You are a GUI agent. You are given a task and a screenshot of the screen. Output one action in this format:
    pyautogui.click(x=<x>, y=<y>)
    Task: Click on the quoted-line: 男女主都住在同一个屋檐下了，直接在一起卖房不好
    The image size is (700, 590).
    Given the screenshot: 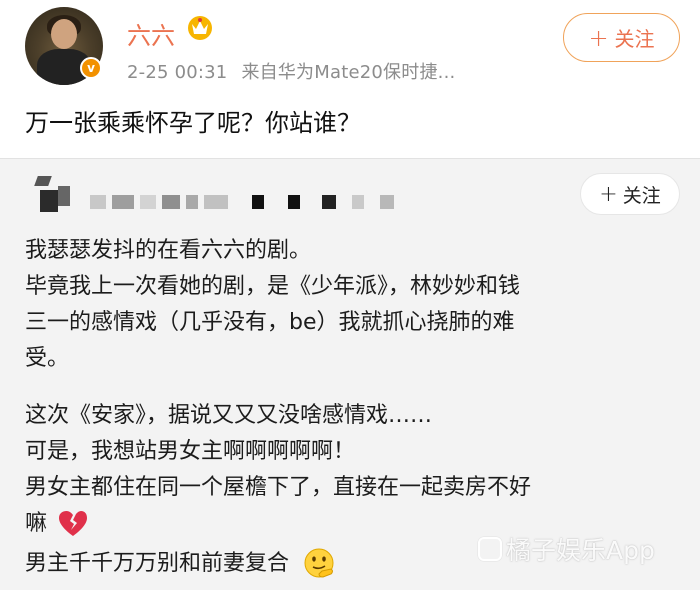 What is the action you would take?
    pyautogui.click(x=278, y=487)
    